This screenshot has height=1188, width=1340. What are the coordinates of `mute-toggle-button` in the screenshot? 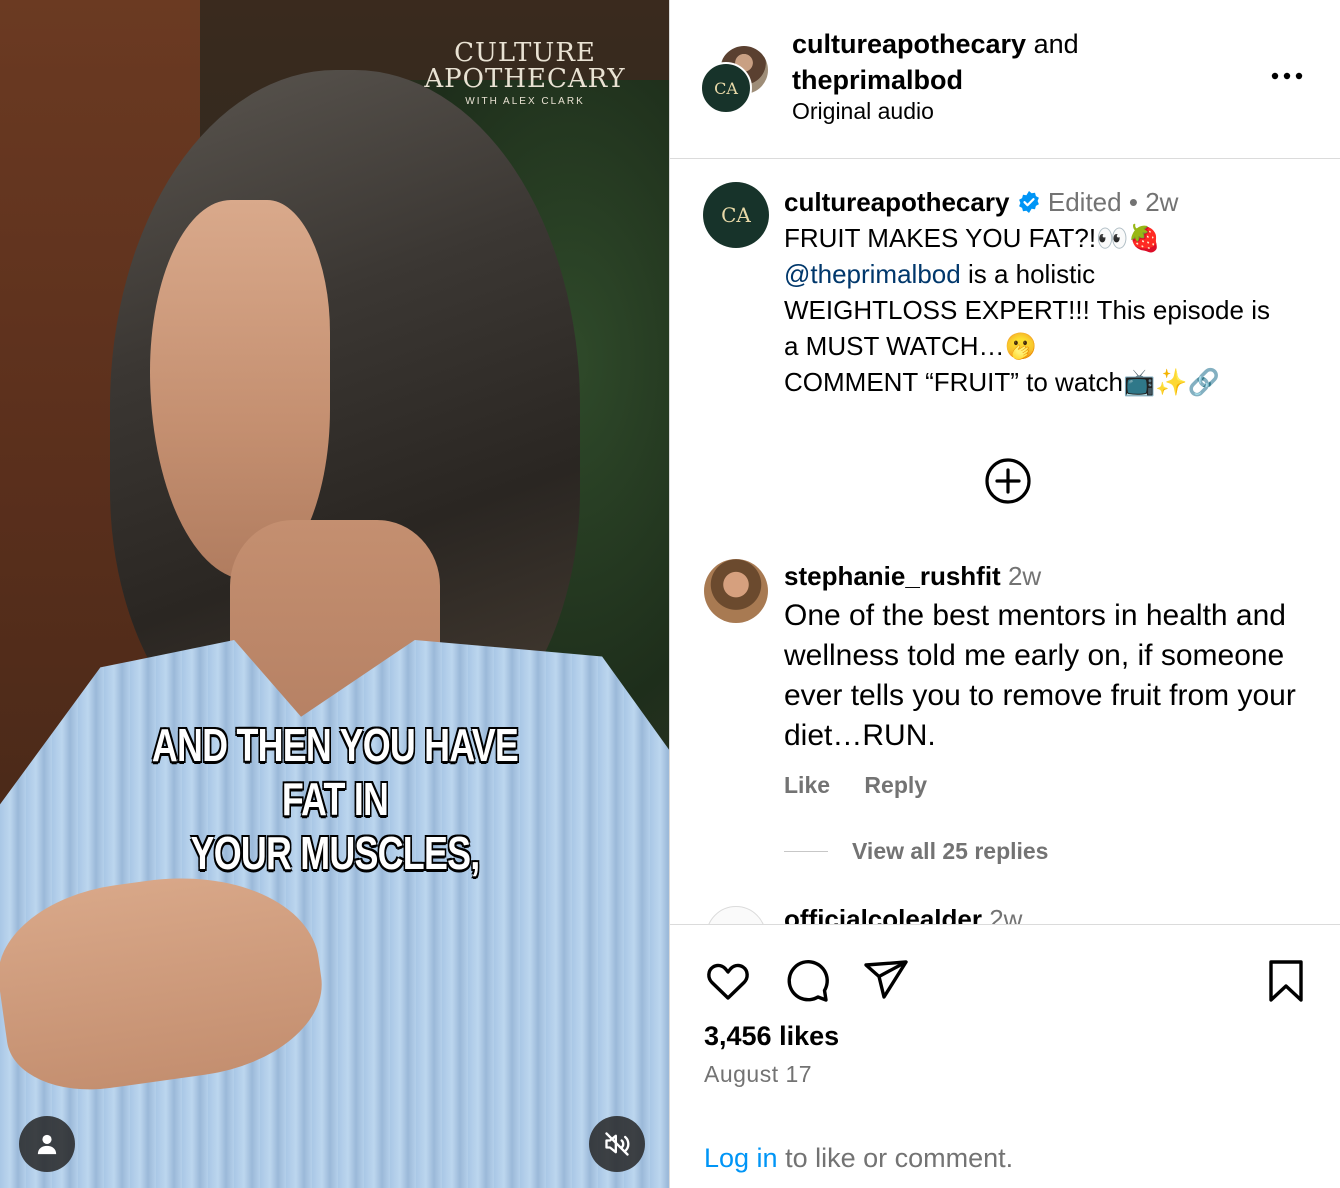 It's located at (617, 1144).